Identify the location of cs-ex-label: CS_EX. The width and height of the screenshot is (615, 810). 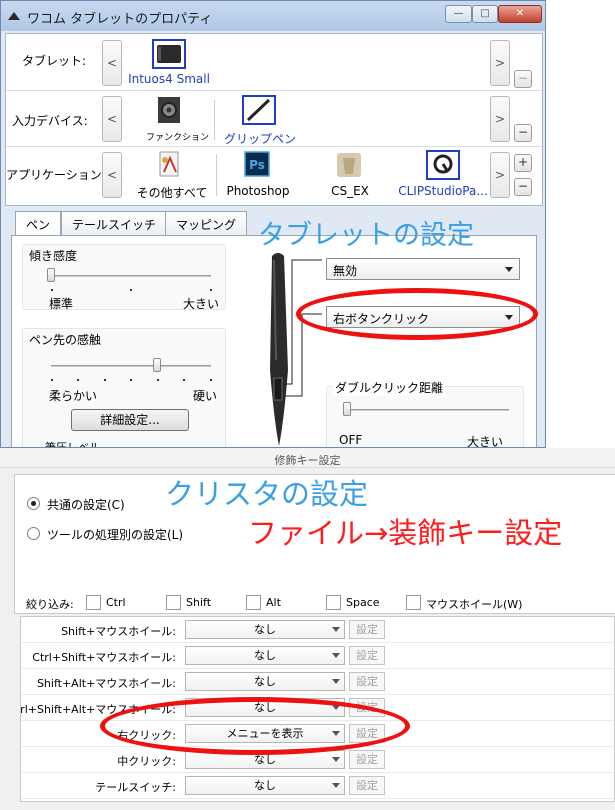
(350, 191).